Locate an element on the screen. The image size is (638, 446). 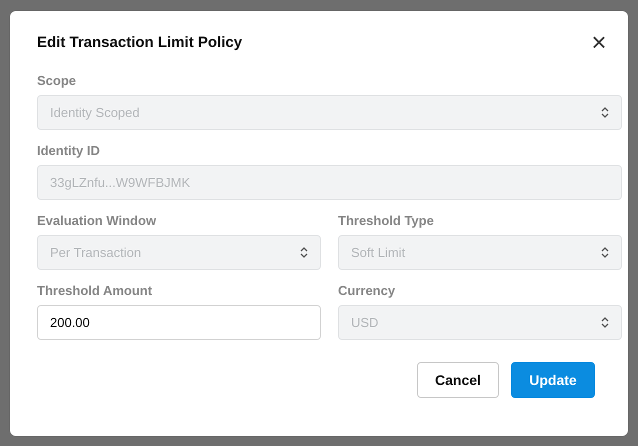
update-button: Update is located at coordinates (553, 380).